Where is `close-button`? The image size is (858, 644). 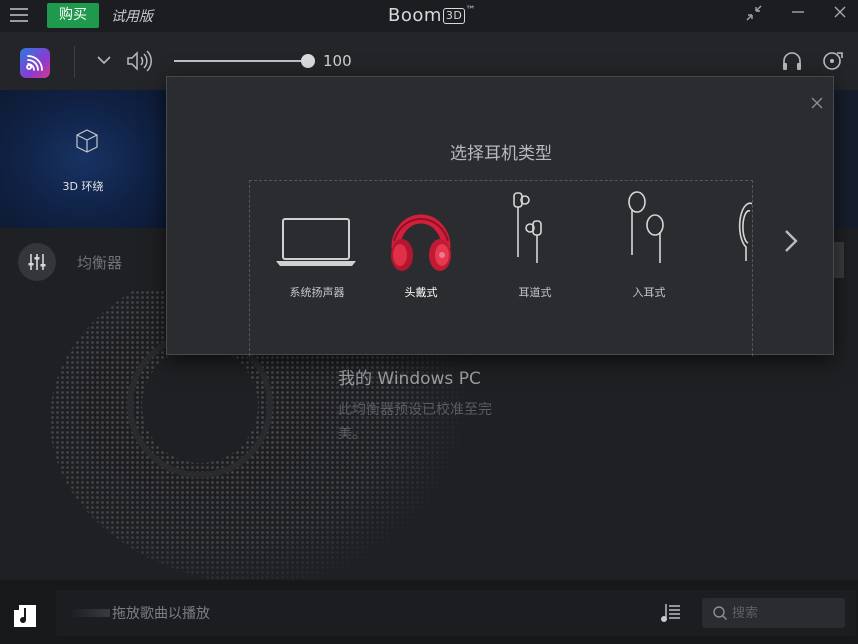 close-button is located at coordinates (840, 15).